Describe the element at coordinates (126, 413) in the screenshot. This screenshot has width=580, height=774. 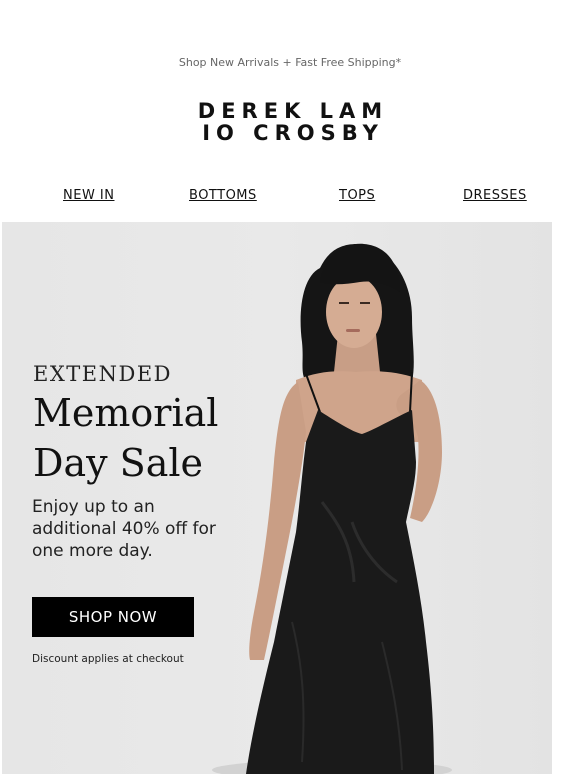
I see `hero-headline-line1: Memorial` at that location.